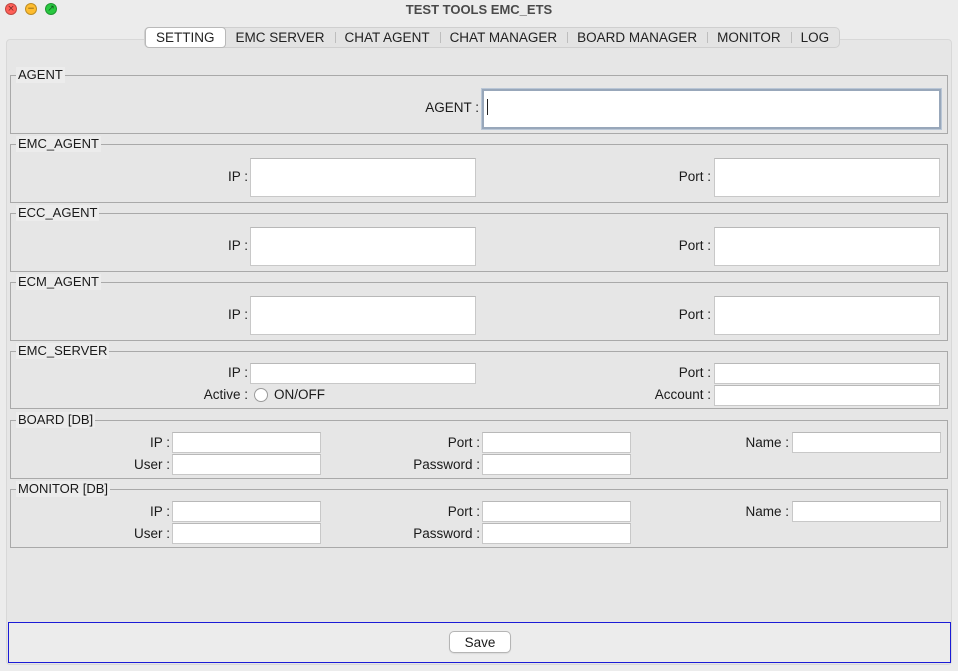 This screenshot has height=671, width=958. I want to click on emc-server-ip-label: IP :, so click(237, 372).